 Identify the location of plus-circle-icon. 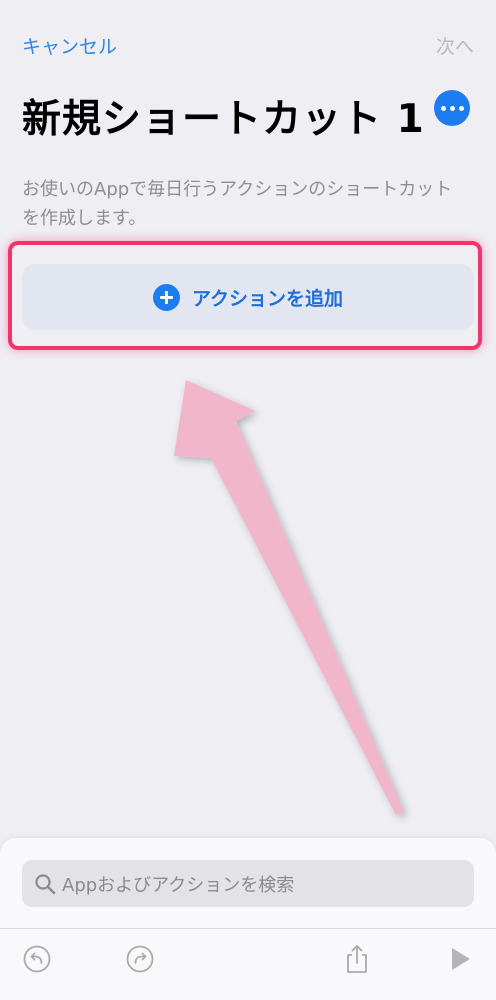
(166, 297).